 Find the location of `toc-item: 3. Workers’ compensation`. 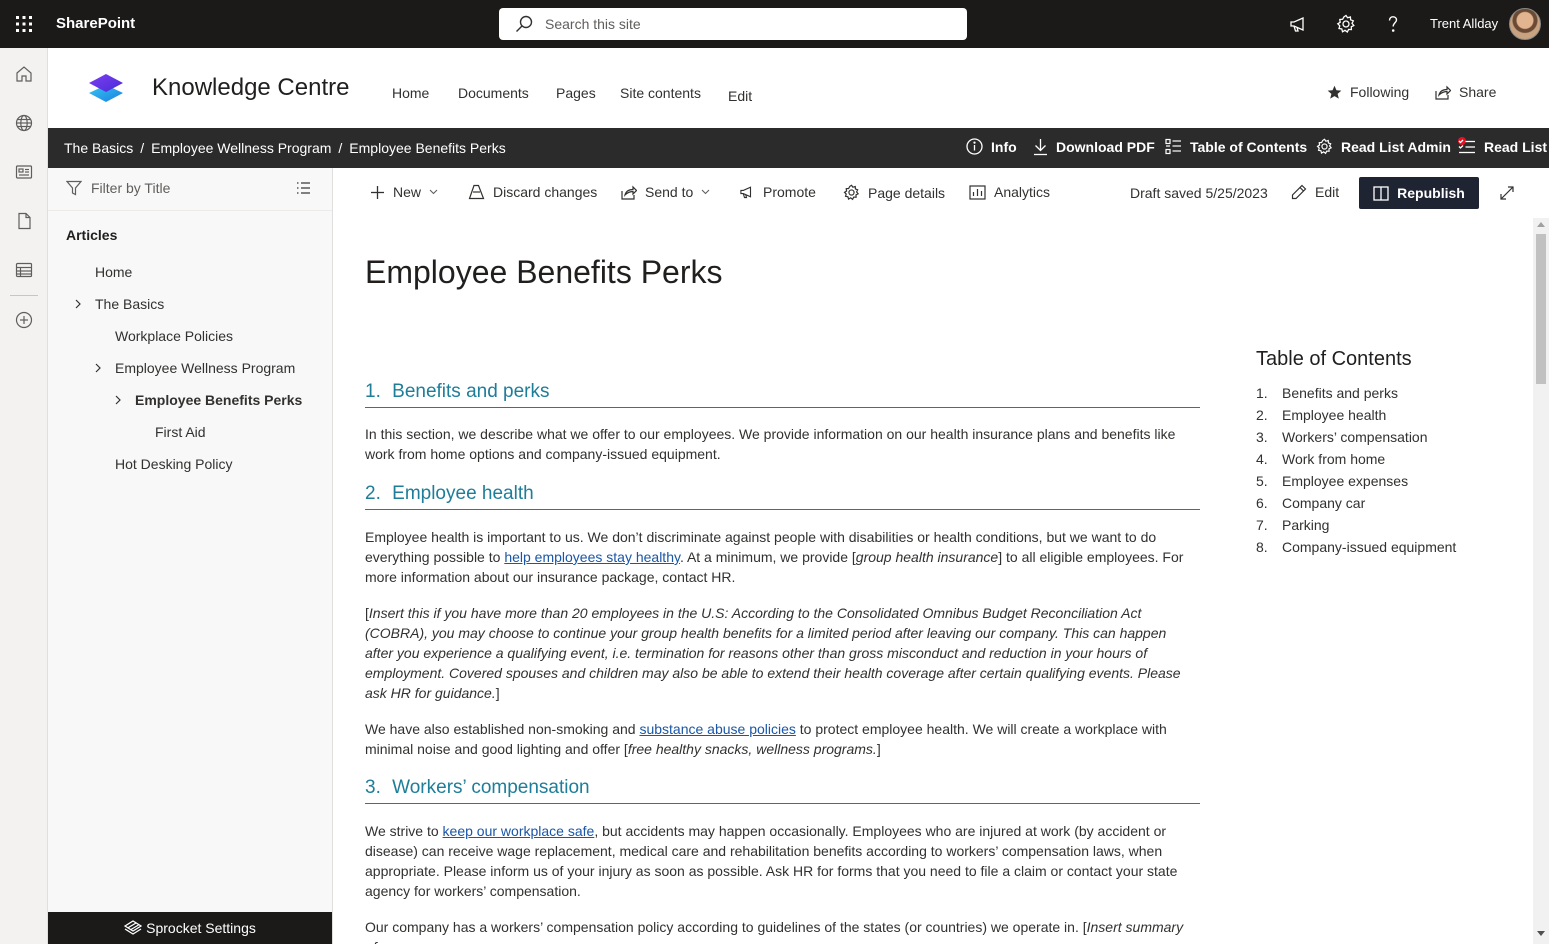

toc-item: 3. Workers’ compensation is located at coordinates (1356, 440).